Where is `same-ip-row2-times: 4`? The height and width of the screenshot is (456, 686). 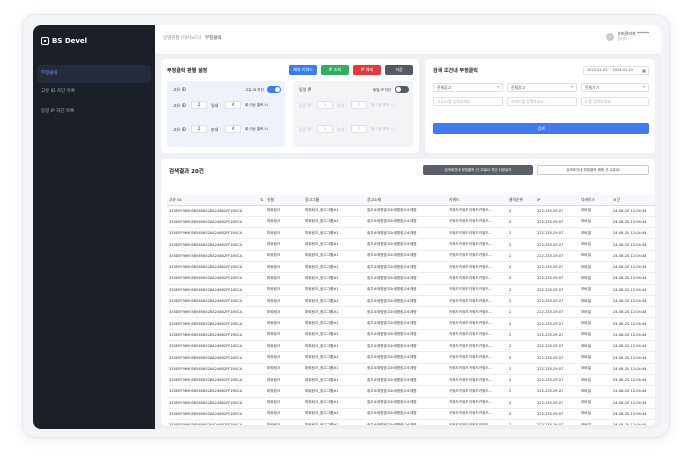
same-ip-row2-times: 4 is located at coordinates (359, 129).